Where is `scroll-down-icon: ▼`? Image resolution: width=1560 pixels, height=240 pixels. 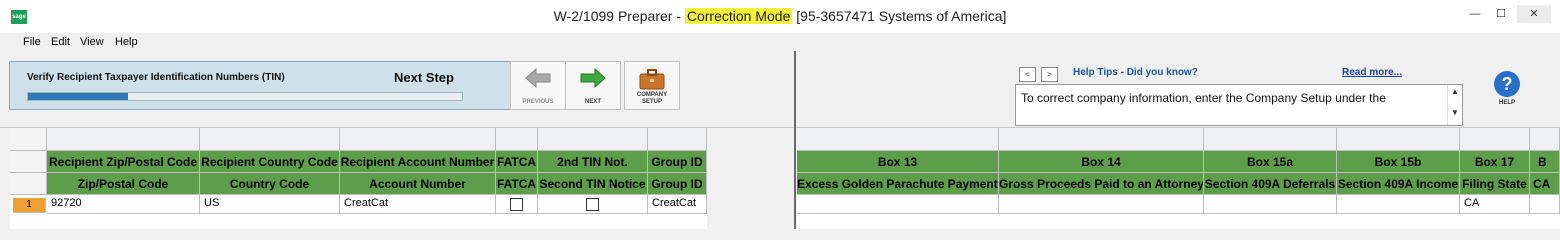 scroll-down-icon: ▼ is located at coordinates (1455, 112).